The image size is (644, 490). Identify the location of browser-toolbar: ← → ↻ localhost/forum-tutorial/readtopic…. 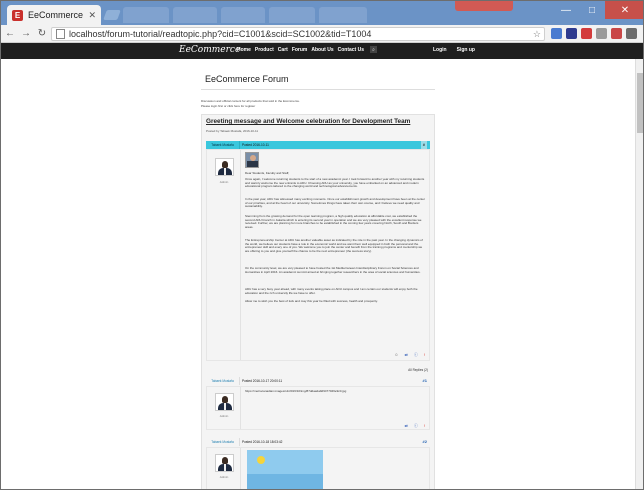
(322, 34).